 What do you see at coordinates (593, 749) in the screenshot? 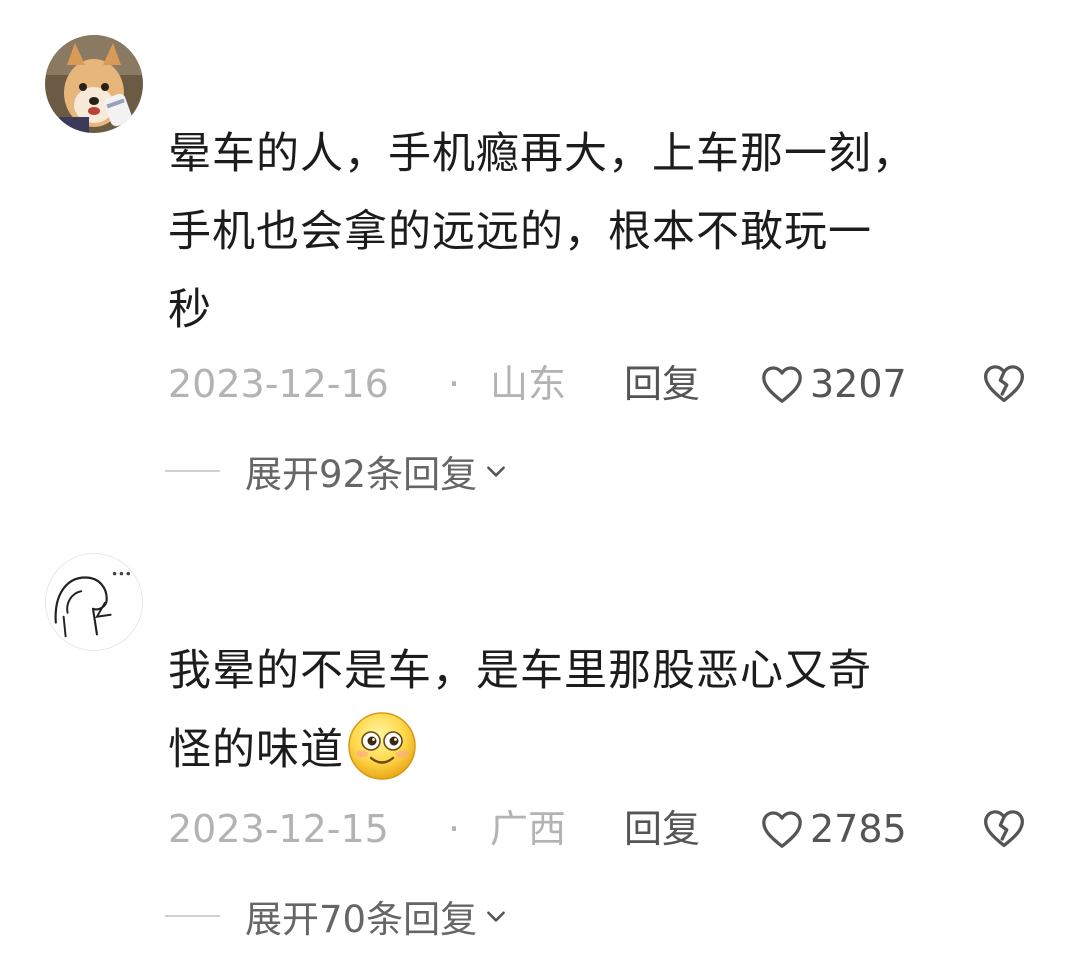
I see `comment-text-line: 怪的味道` at bounding box center [593, 749].